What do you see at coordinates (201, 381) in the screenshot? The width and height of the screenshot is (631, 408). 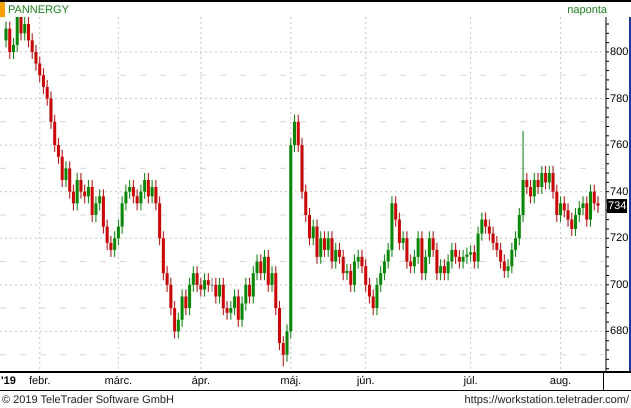 I see `month-label: ápr.` at bounding box center [201, 381].